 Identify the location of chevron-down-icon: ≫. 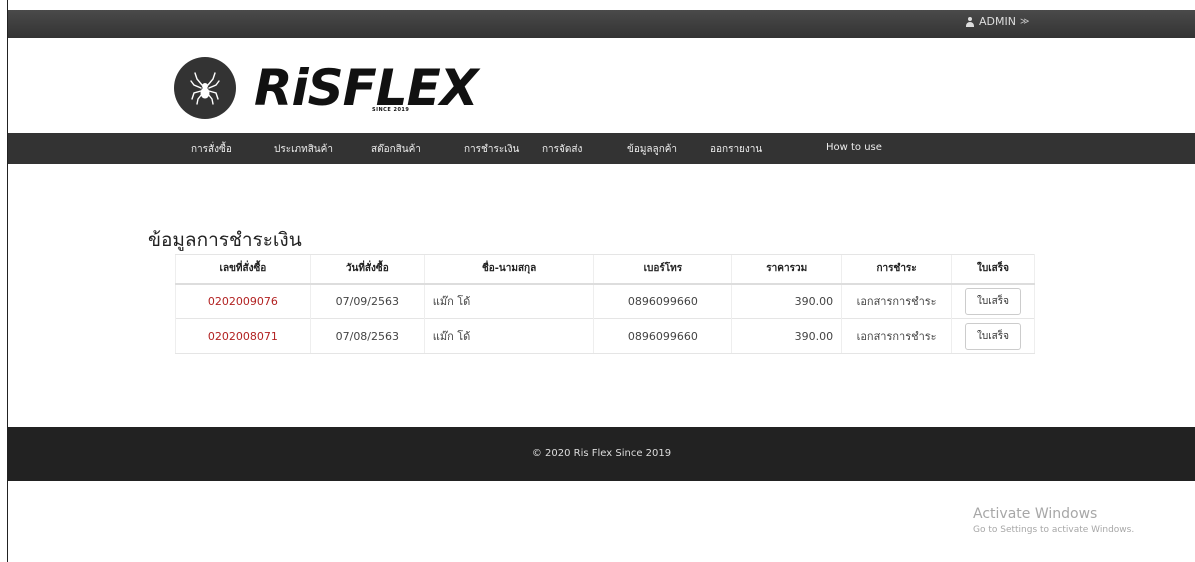
(1024, 21).